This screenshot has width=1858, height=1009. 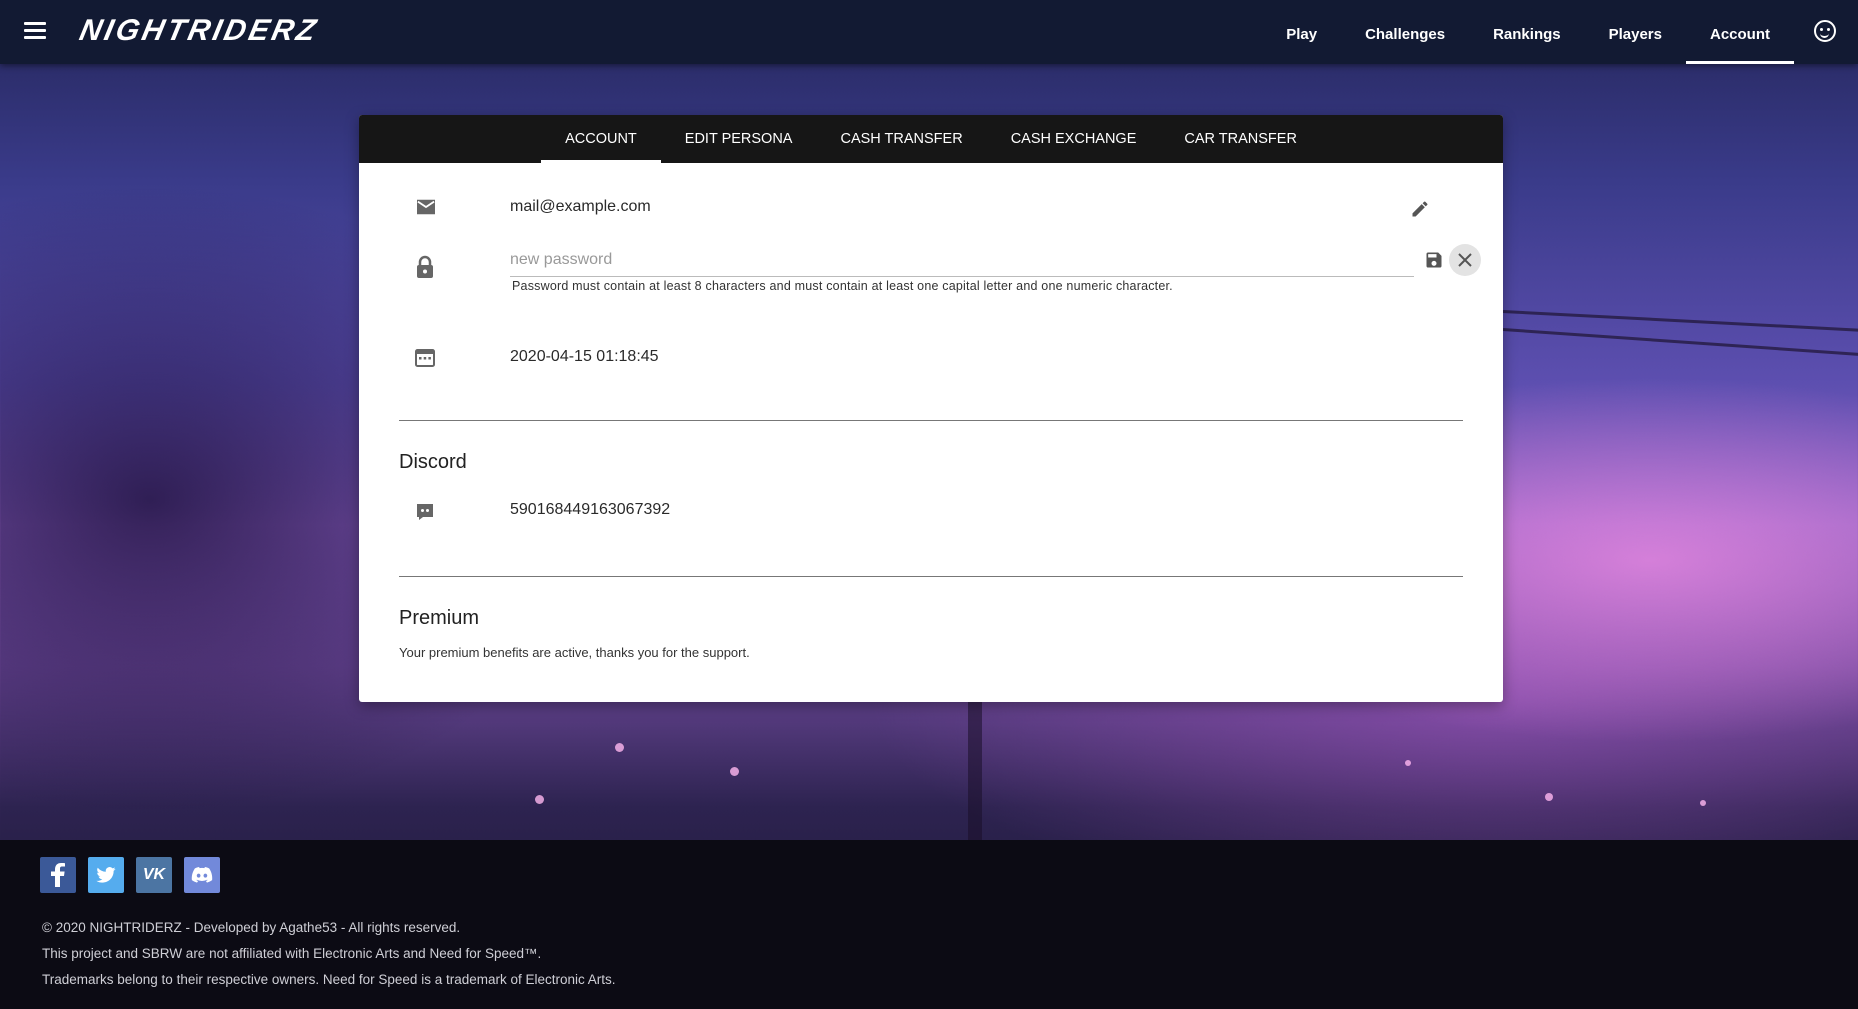 I want to click on tab-account: ACCOUNT, so click(x=601, y=139).